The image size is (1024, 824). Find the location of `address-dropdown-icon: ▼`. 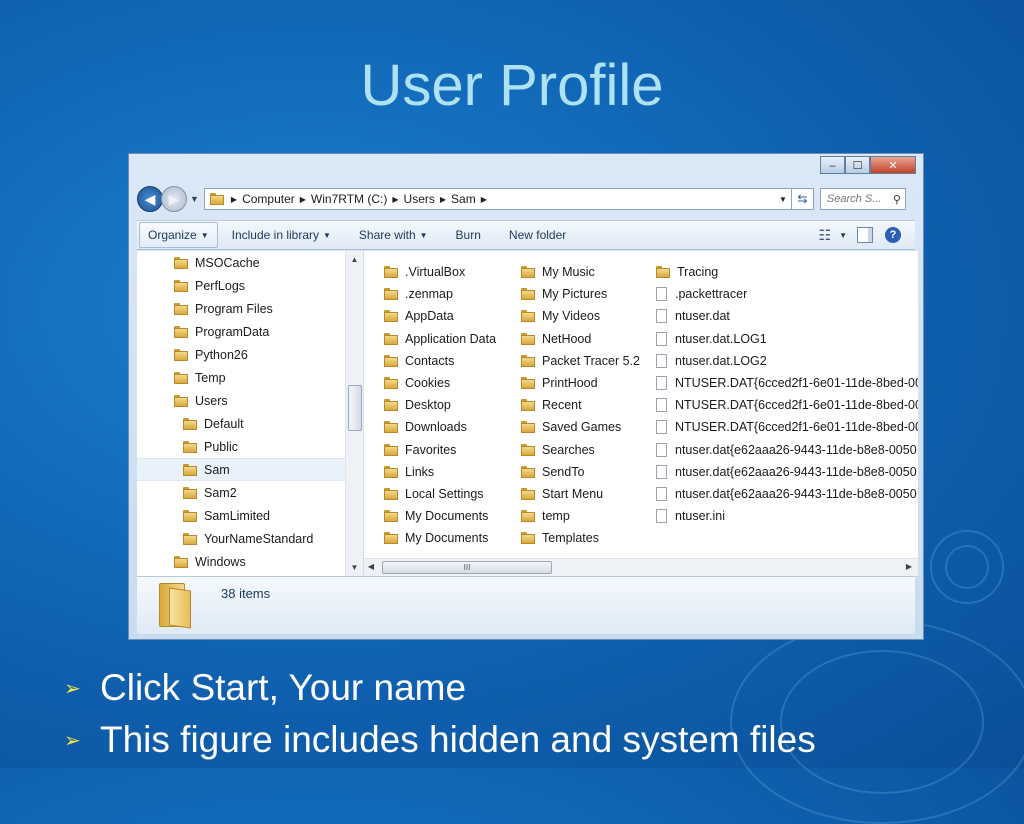

address-dropdown-icon: ▼ is located at coordinates (783, 199).